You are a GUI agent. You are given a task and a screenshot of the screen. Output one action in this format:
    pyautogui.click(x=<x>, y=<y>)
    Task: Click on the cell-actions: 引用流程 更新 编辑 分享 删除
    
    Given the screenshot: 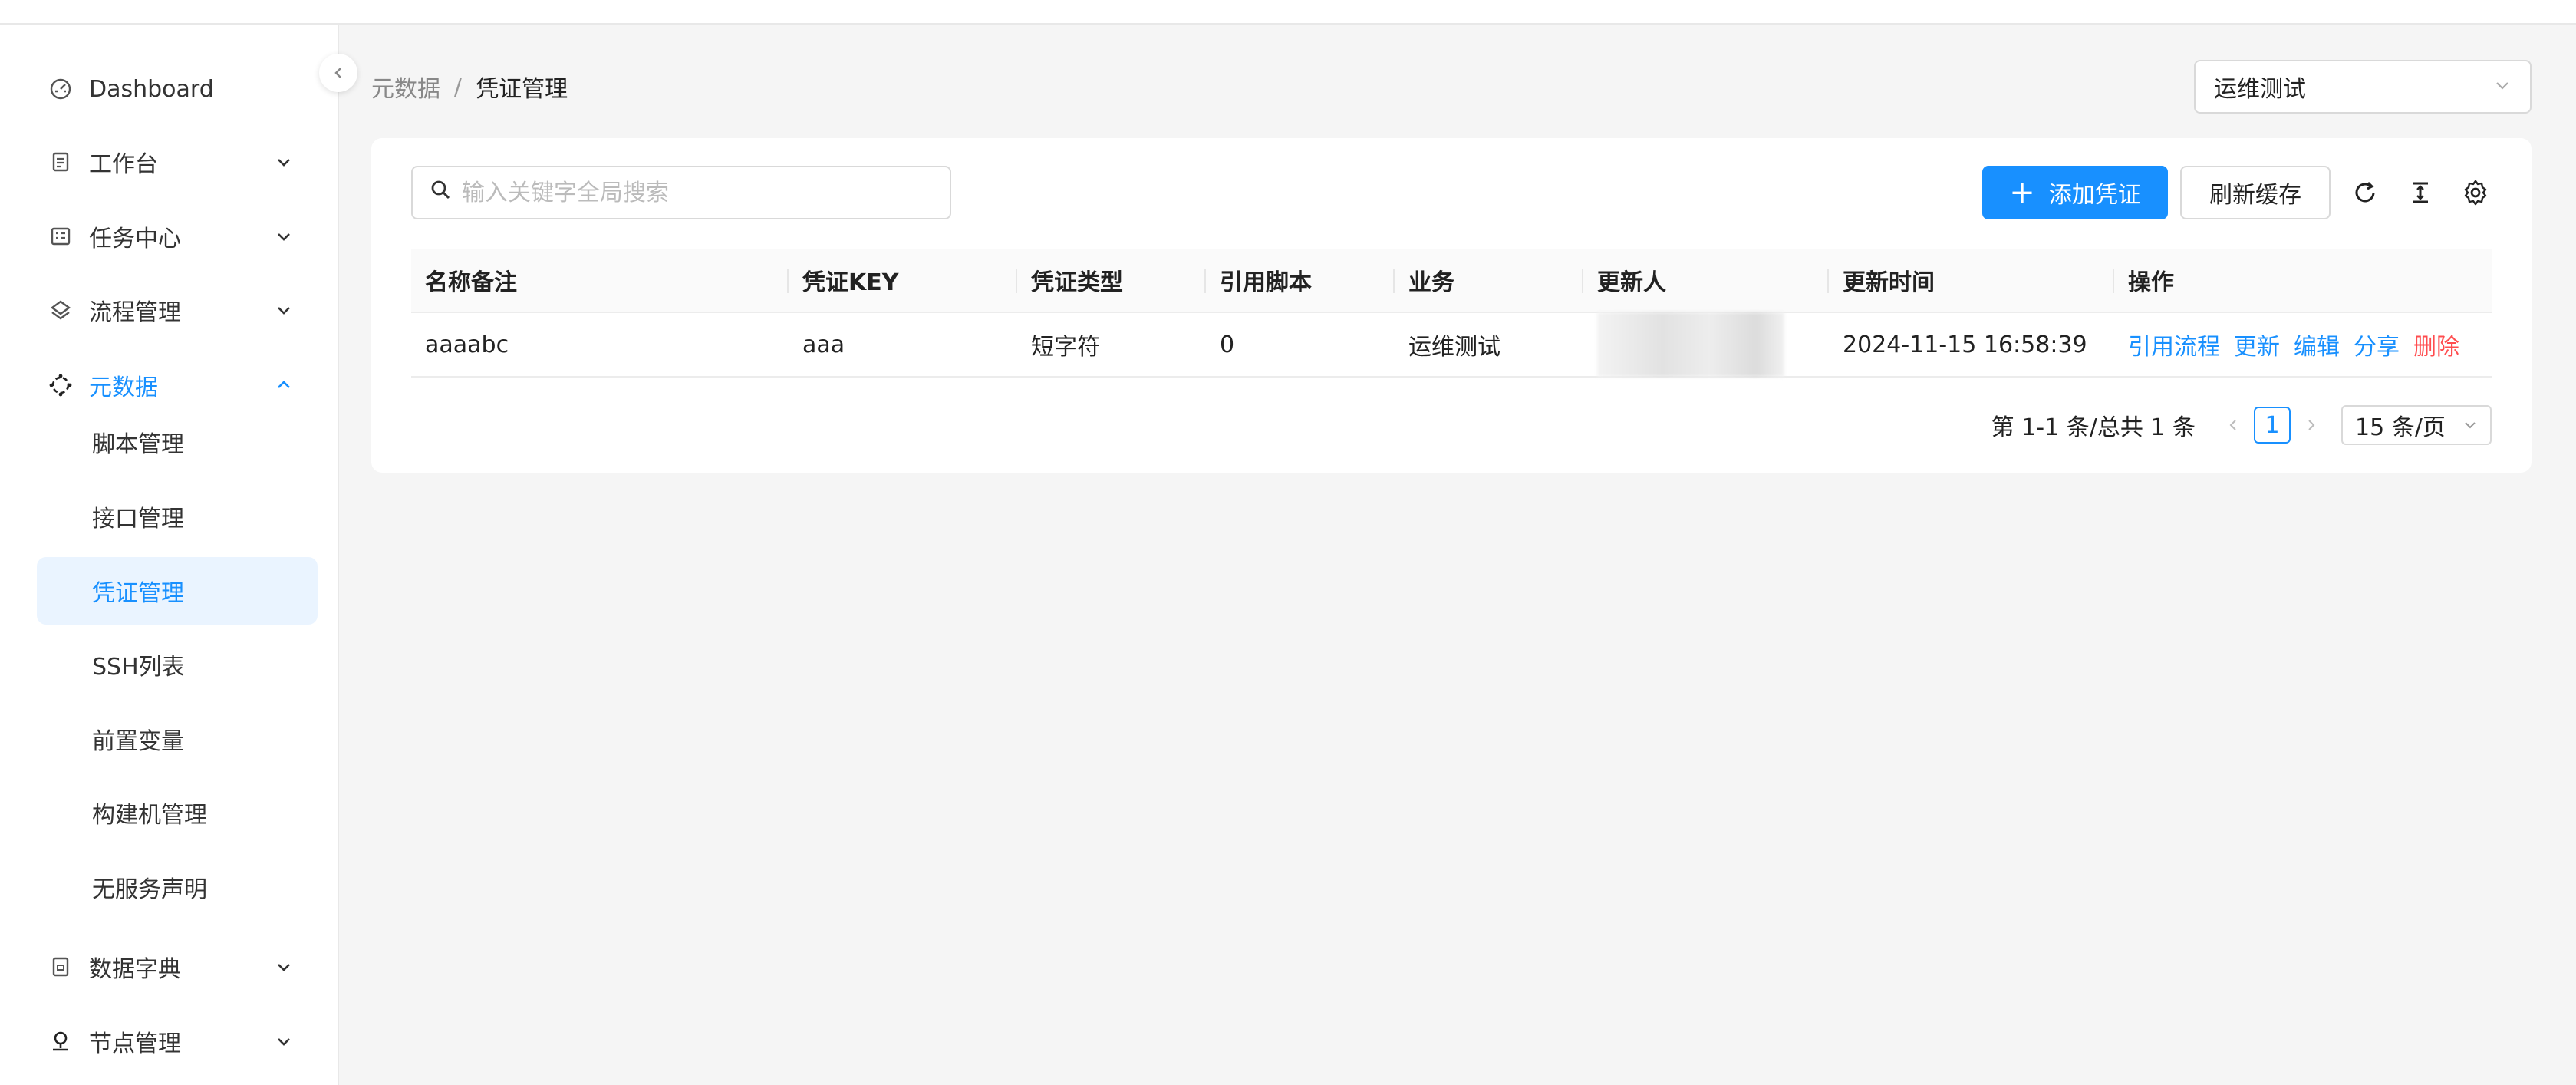 What is the action you would take?
    pyautogui.click(x=2295, y=344)
    